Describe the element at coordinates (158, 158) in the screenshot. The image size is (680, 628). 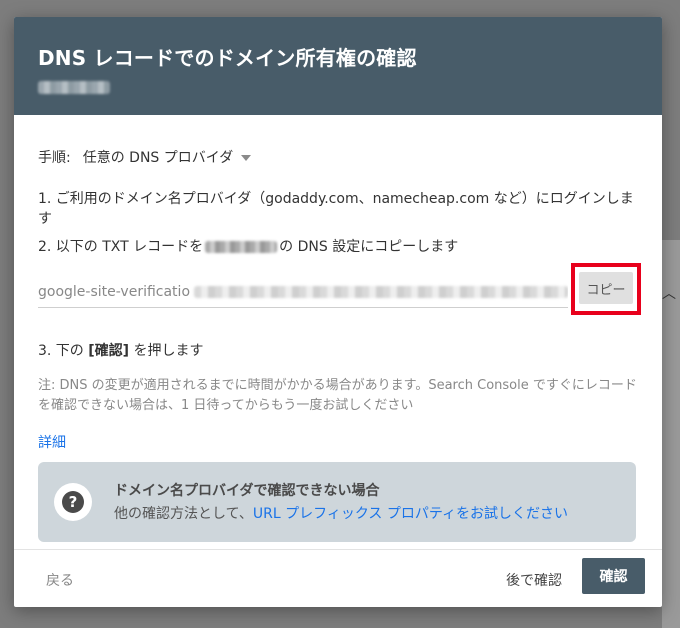
I see `provider-select-value: 任意の DNS プロバイダ` at that location.